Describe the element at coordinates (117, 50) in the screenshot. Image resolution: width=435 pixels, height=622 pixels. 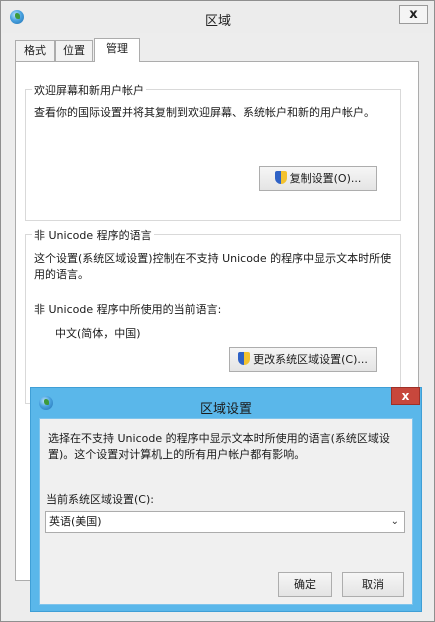
I see `tab-administrative: 管理` at that location.